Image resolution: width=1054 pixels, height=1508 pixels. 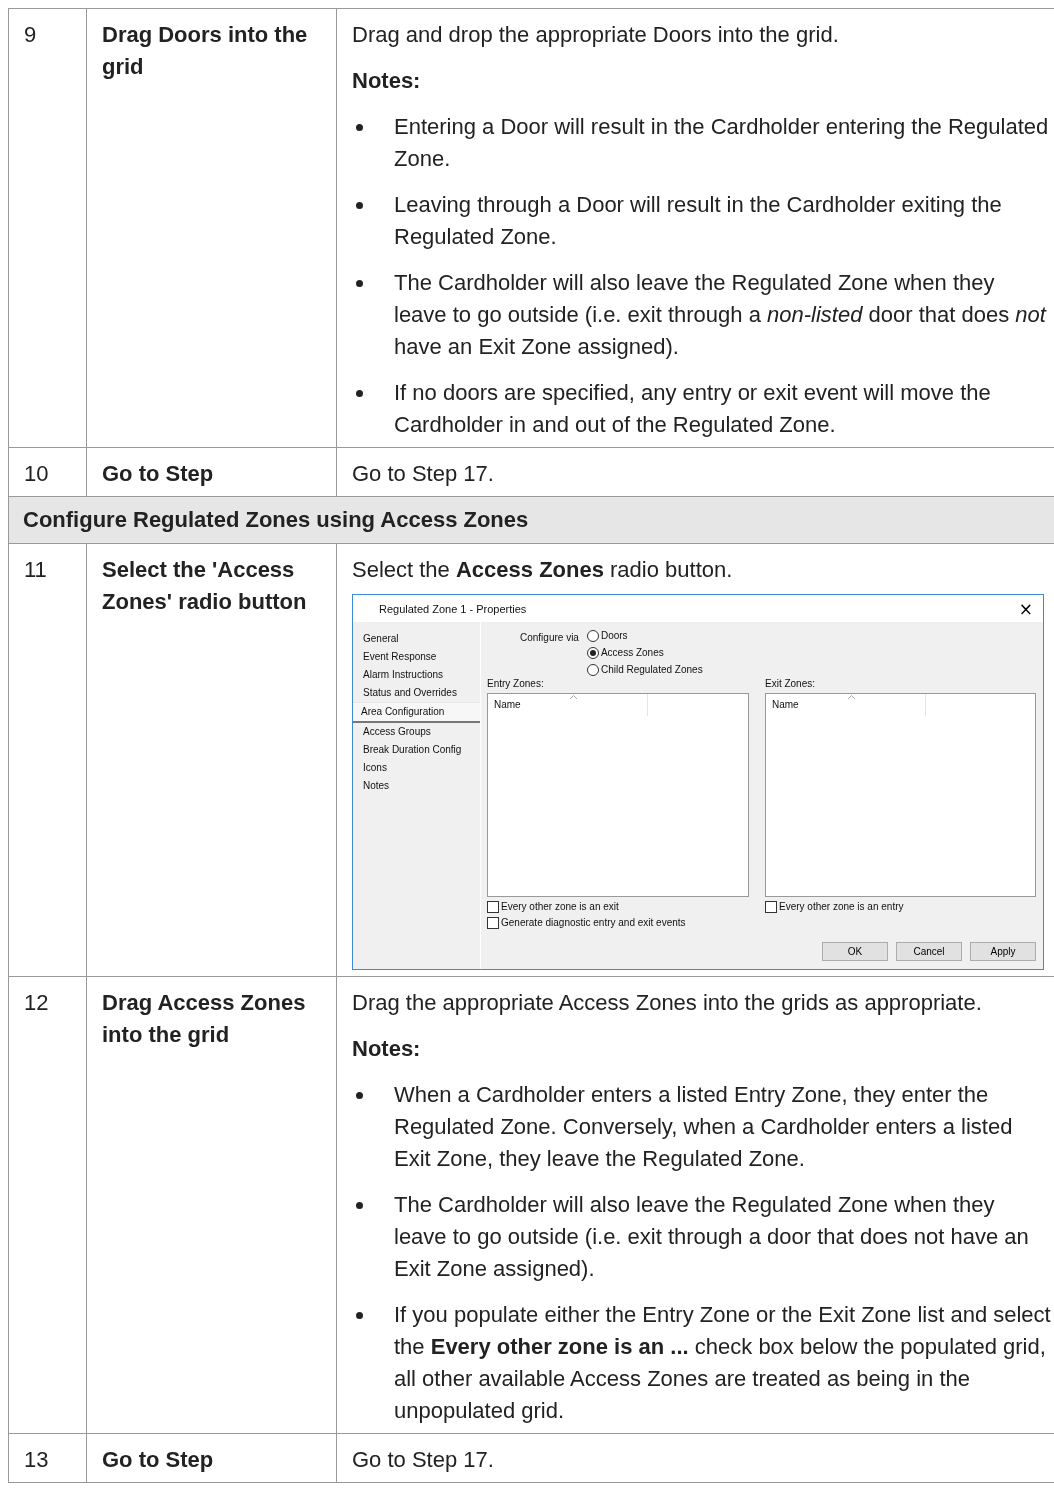 I want to click on step-number: 13, so click(x=37, y=1460).